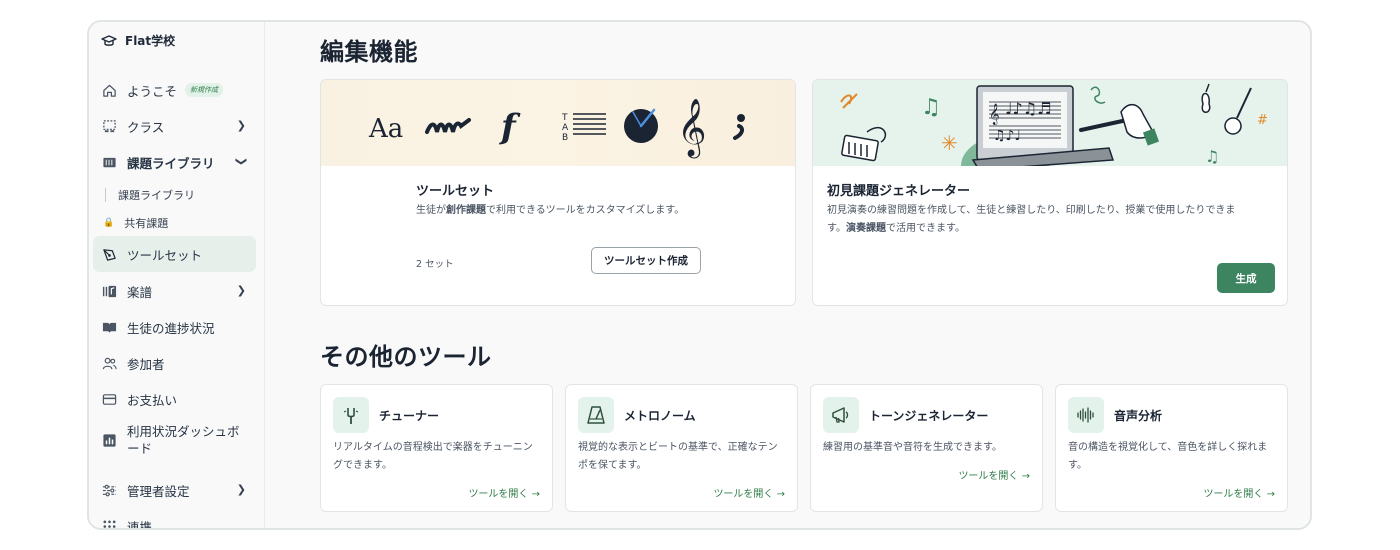 The image size is (1400, 550). I want to click on section-title-other-tools: その他のツール, so click(406, 357).